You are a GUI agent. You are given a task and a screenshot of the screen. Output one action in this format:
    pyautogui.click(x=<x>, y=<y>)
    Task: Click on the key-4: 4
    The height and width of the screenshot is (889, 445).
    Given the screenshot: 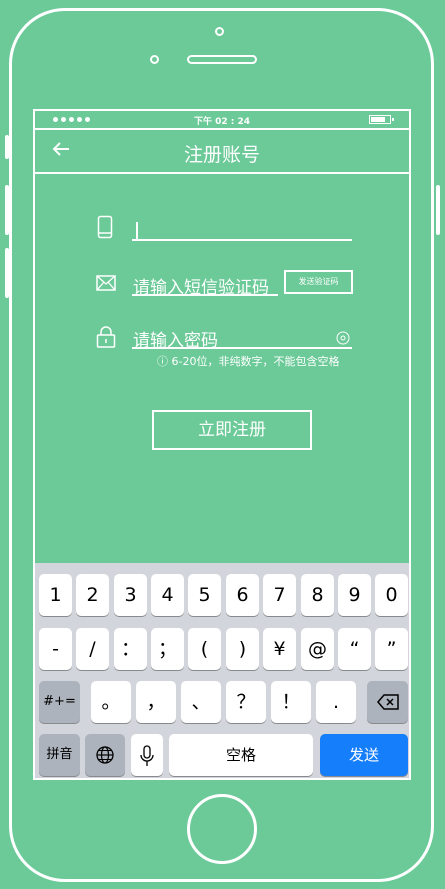 What is the action you would take?
    pyautogui.click(x=167, y=595)
    